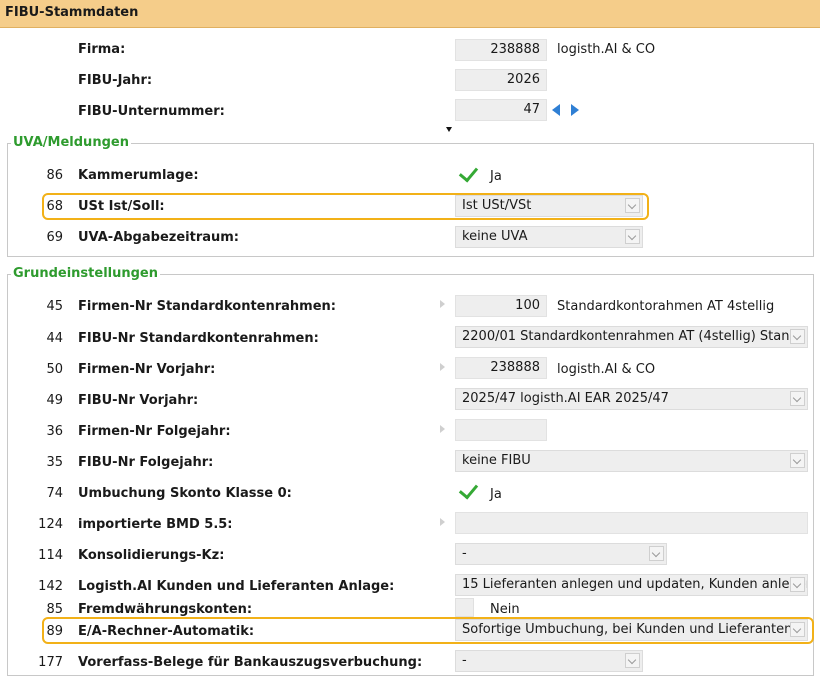 The width and height of the screenshot is (820, 680). I want to click on fibu-unternummer-label: FIBU-Unternummer:, so click(151, 111).